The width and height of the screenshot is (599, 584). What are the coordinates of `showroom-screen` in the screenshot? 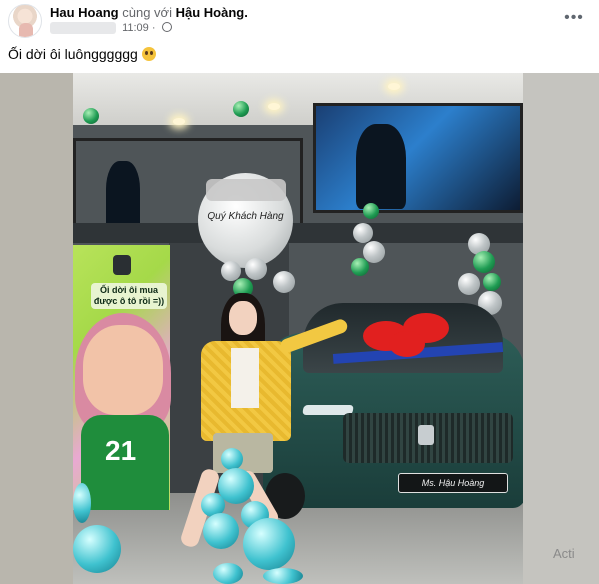 It's located at (418, 158).